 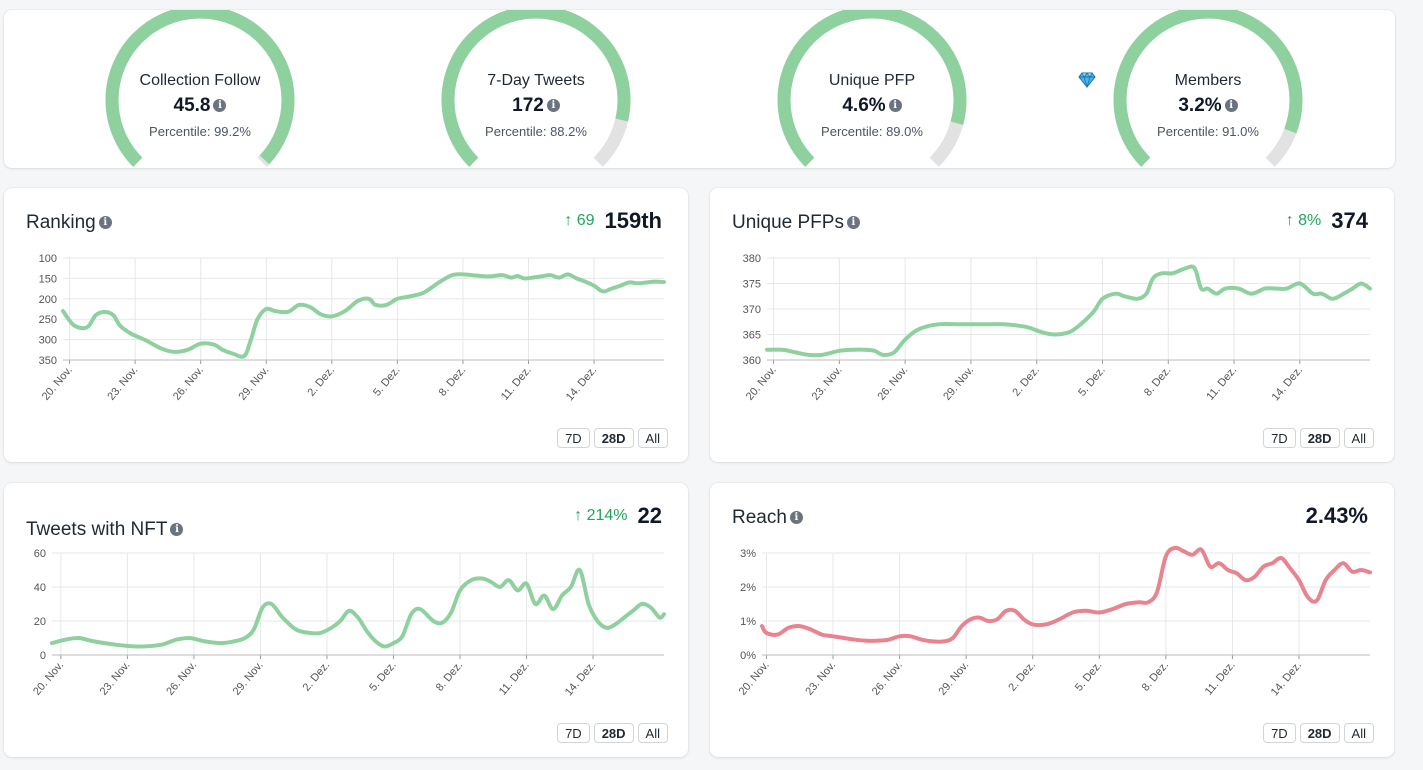 What do you see at coordinates (43, 656) in the screenshot?
I see `y-tick-label: 0` at bounding box center [43, 656].